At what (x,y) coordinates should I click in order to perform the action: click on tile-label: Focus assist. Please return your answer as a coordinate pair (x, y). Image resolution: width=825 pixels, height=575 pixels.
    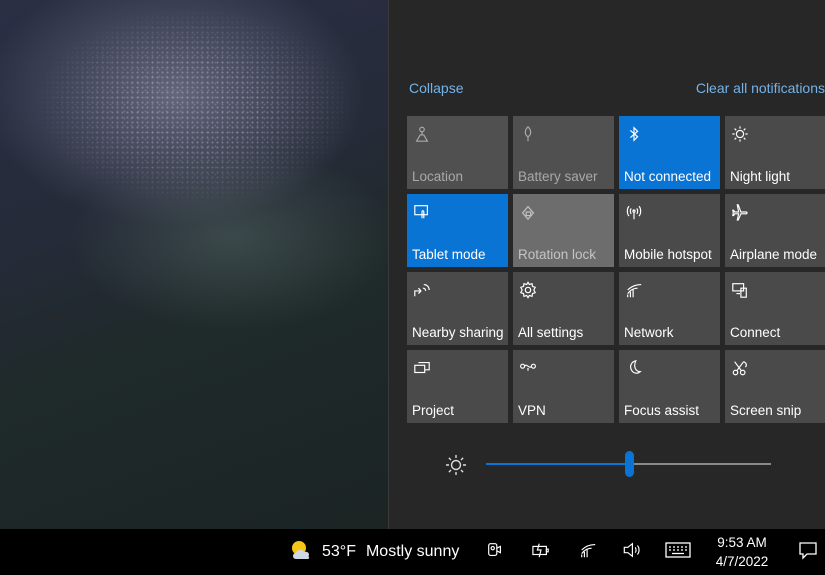
    Looking at the image, I should click on (662, 410).